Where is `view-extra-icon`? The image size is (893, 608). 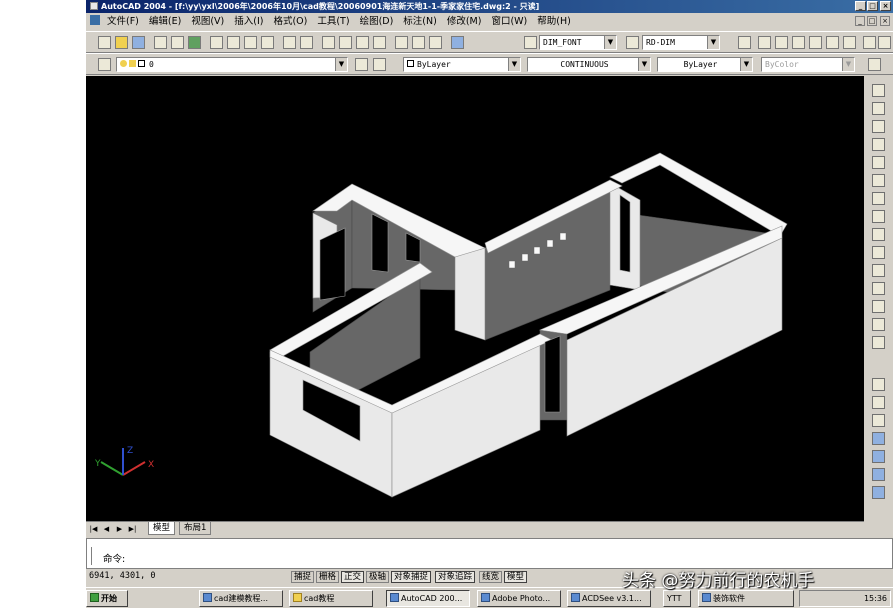
view-extra-icon is located at coordinates (884, 42).